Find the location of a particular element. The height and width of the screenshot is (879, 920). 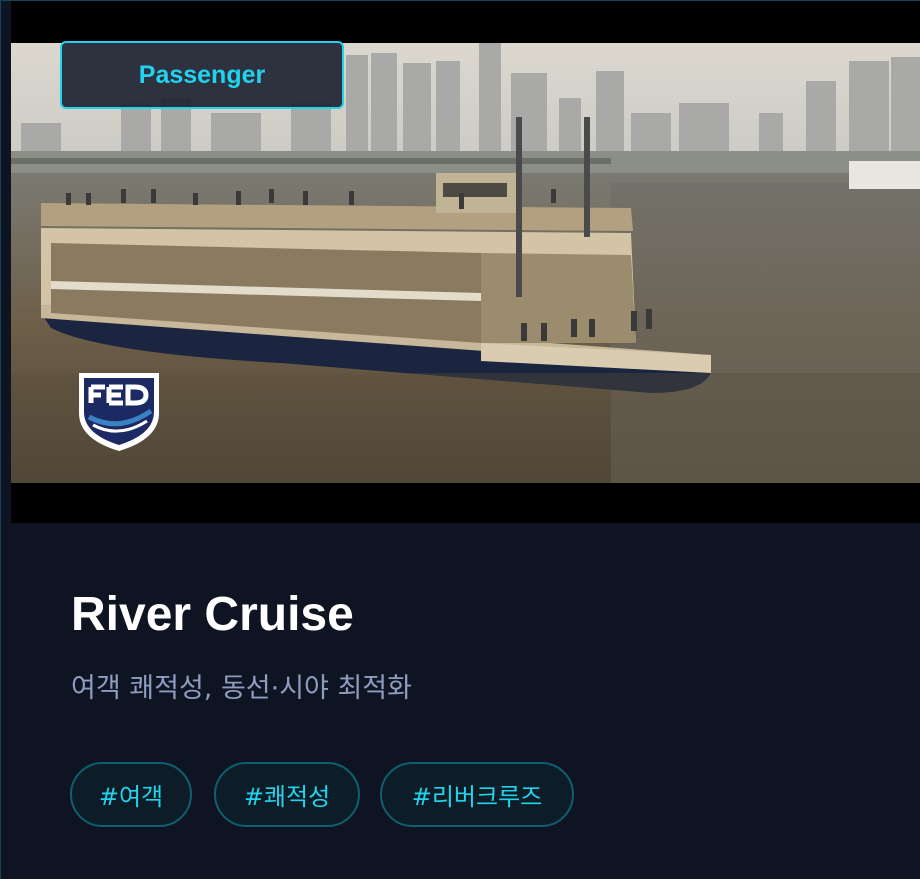

card-subtitle: 여객 쾌적성, 동선·시야 최적화 is located at coordinates (241, 688).